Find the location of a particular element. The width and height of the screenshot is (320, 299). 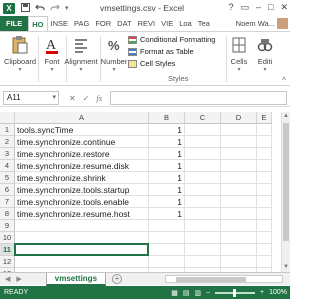

cell-e4 is located at coordinates (264, 166).